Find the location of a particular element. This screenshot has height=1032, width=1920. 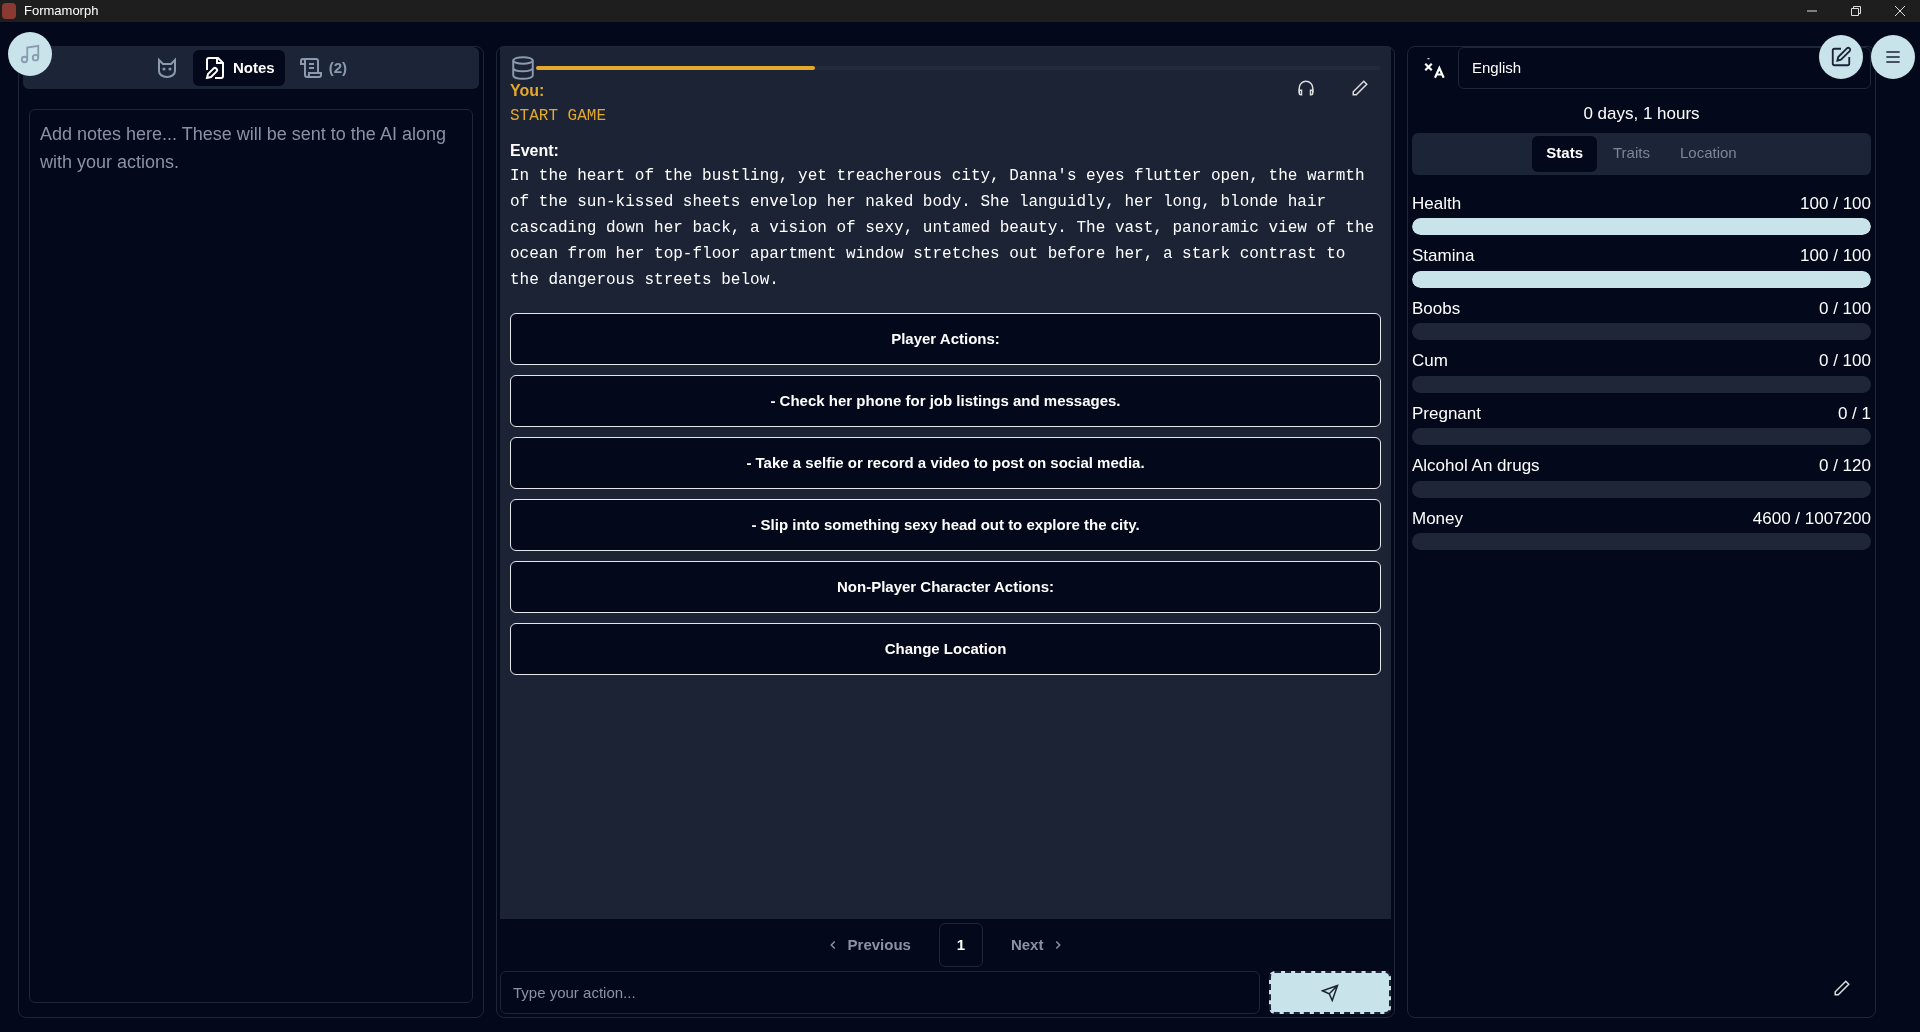

database-icon is located at coordinates (523, 68).